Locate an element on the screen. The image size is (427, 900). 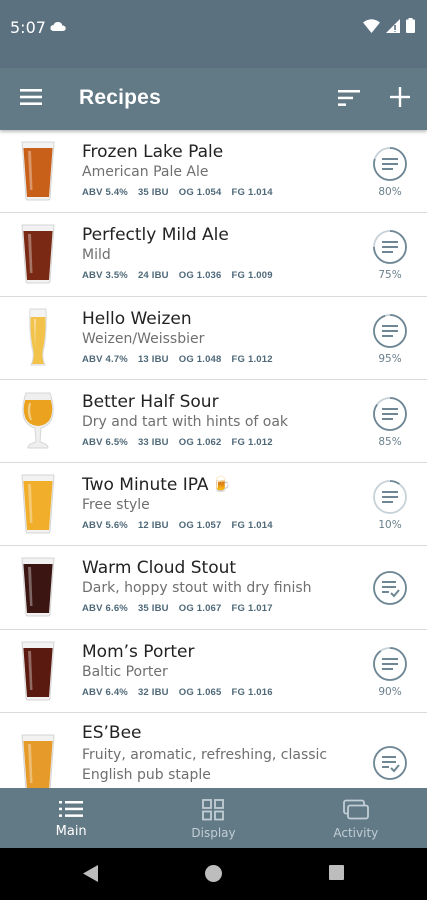
hamburger-menu-icon is located at coordinates (31, 99).